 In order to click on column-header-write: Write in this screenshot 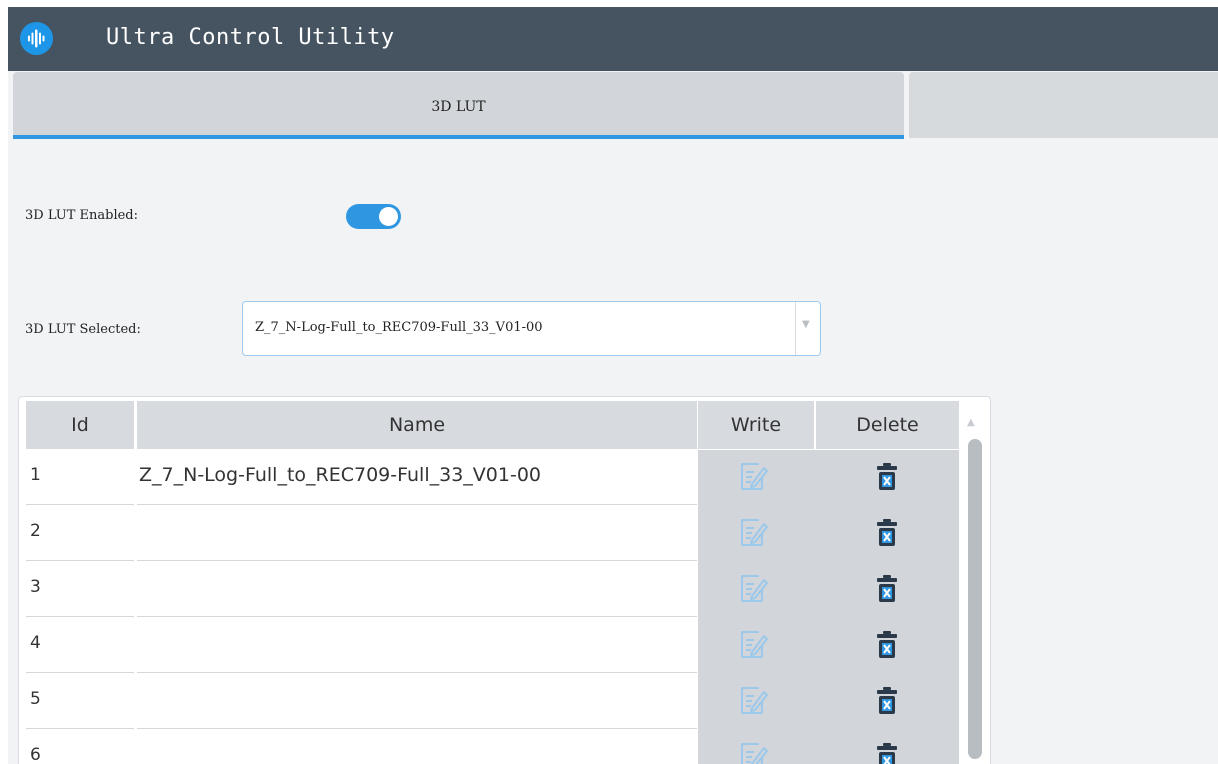, I will do `click(756, 425)`.